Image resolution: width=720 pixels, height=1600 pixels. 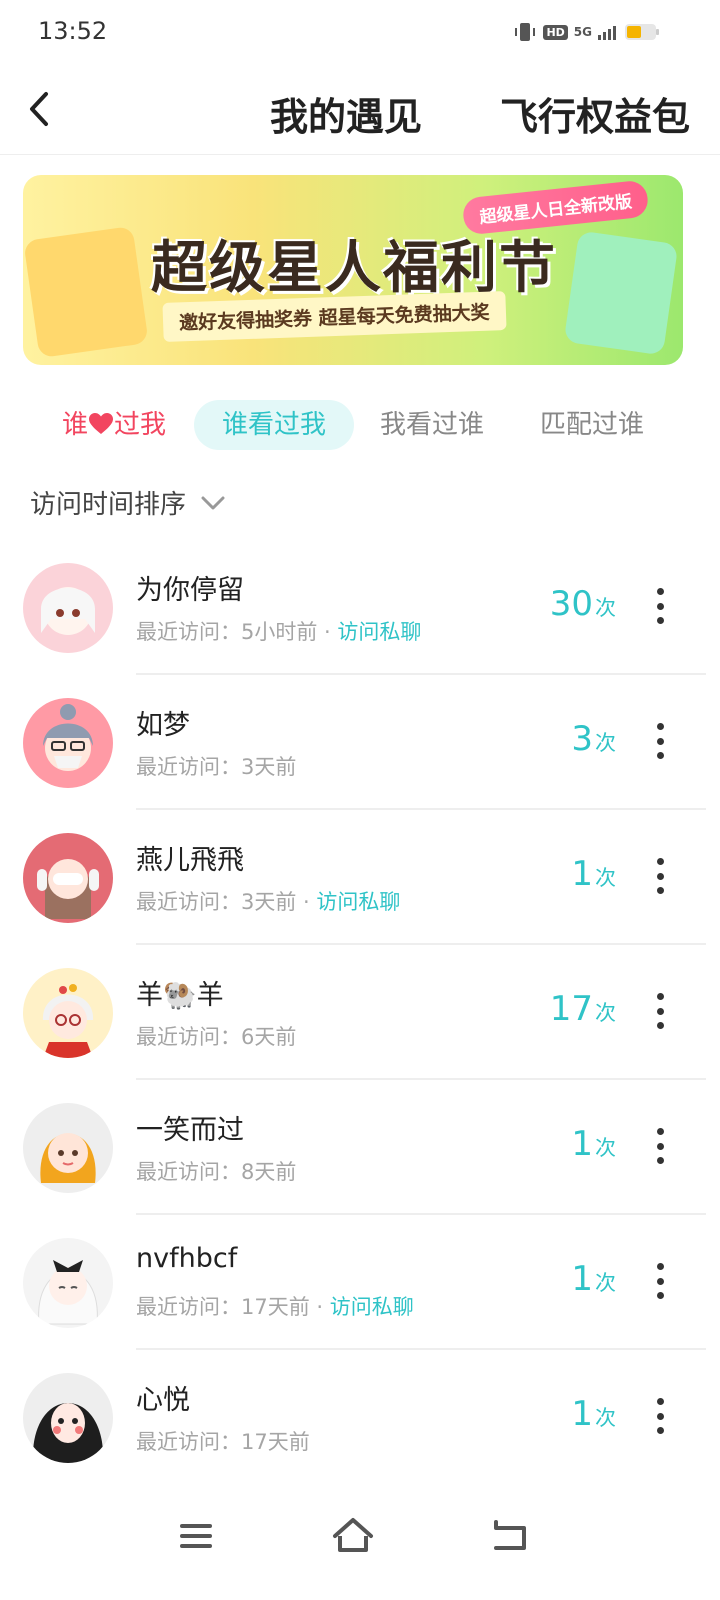 I want to click on visitor-name: 一笑而过, so click(x=190, y=1130).